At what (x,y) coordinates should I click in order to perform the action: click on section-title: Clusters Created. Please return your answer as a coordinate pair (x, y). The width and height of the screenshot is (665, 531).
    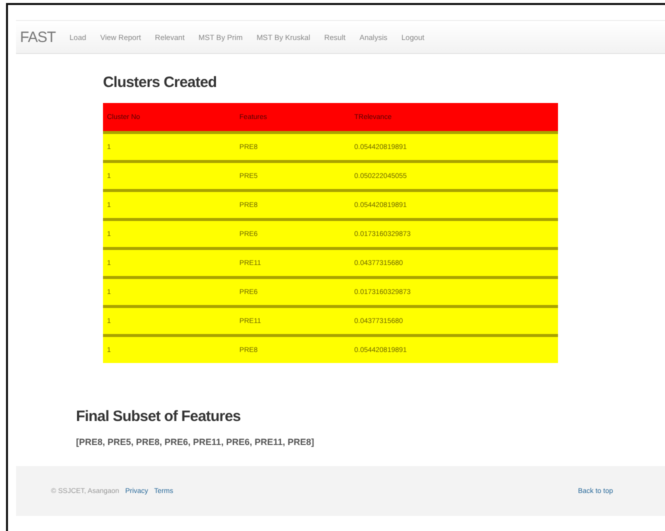
    Looking at the image, I should click on (160, 82).